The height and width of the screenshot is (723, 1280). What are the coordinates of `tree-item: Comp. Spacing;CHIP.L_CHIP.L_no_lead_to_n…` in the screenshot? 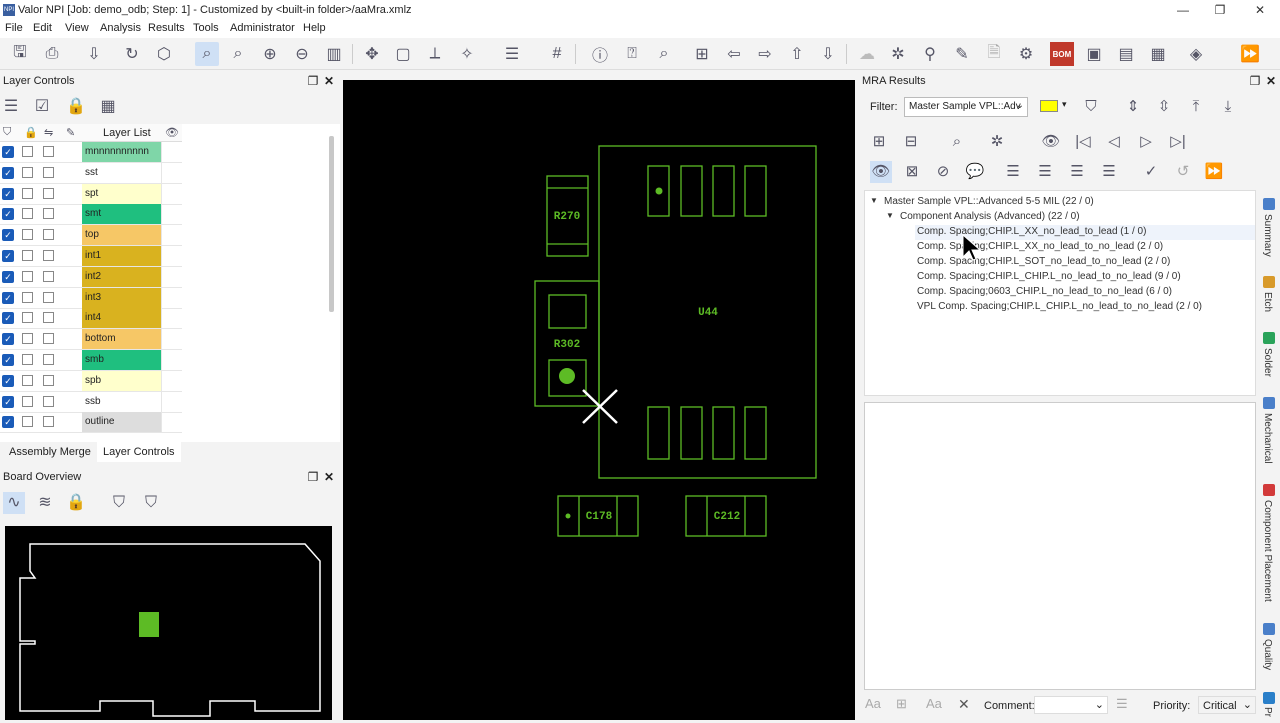 It's located at (1049, 276).